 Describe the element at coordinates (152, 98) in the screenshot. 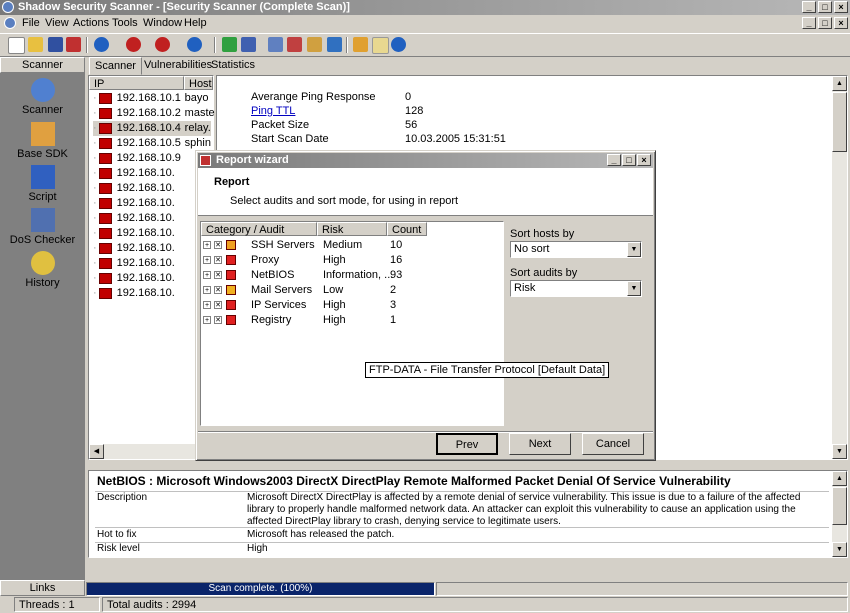

I see `host-row: · 192.168.10.1 bayo` at that location.